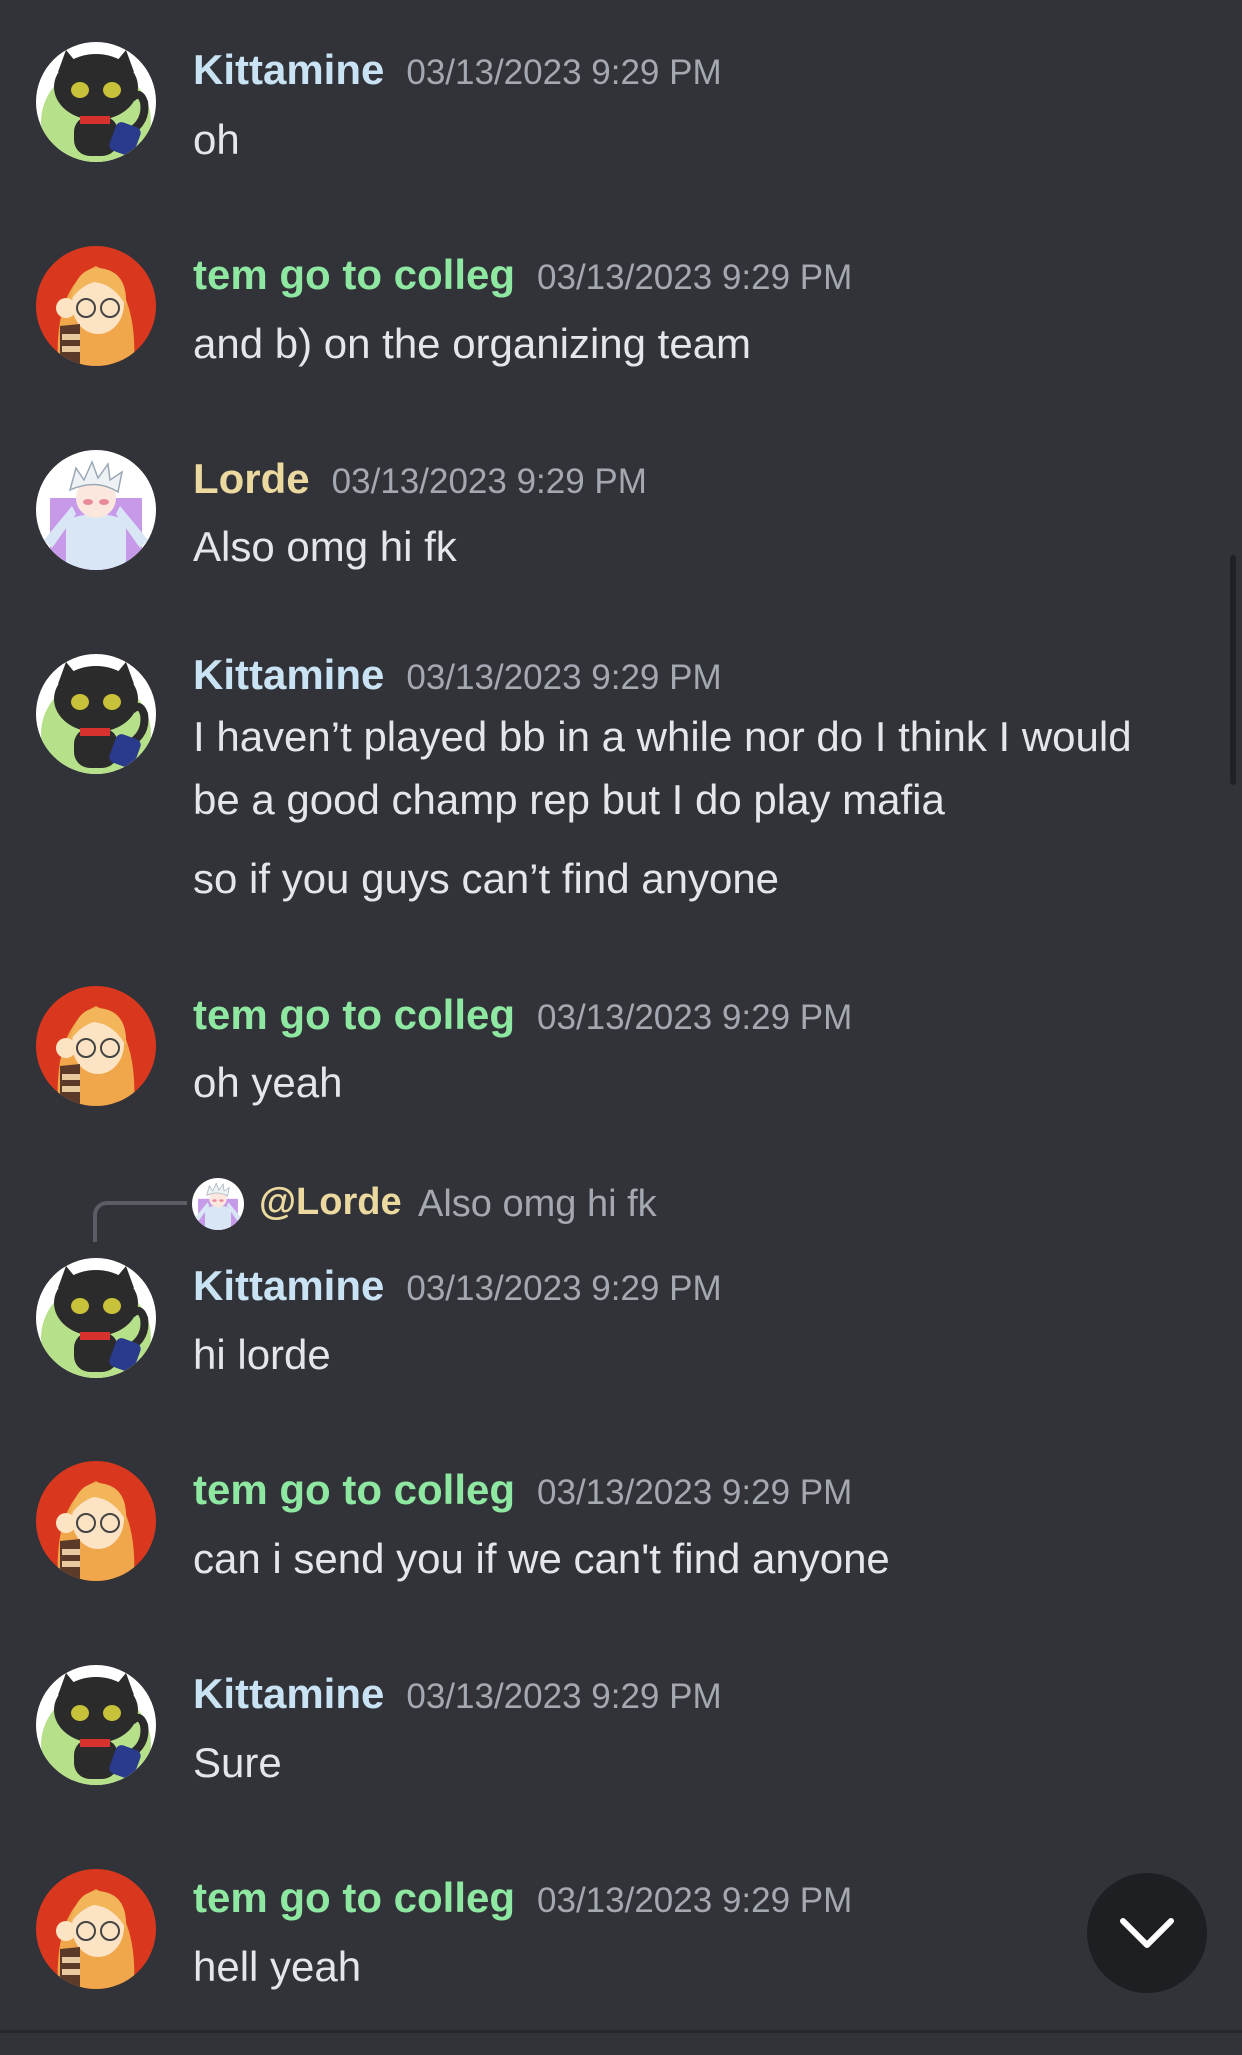 This screenshot has width=1242, height=2055. I want to click on reply-mention: @Lorde, so click(330, 1202).